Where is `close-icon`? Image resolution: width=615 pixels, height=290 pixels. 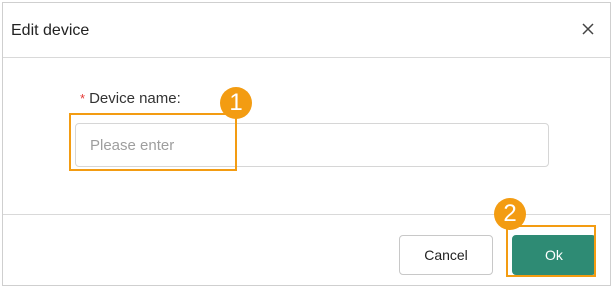 close-icon is located at coordinates (588, 29).